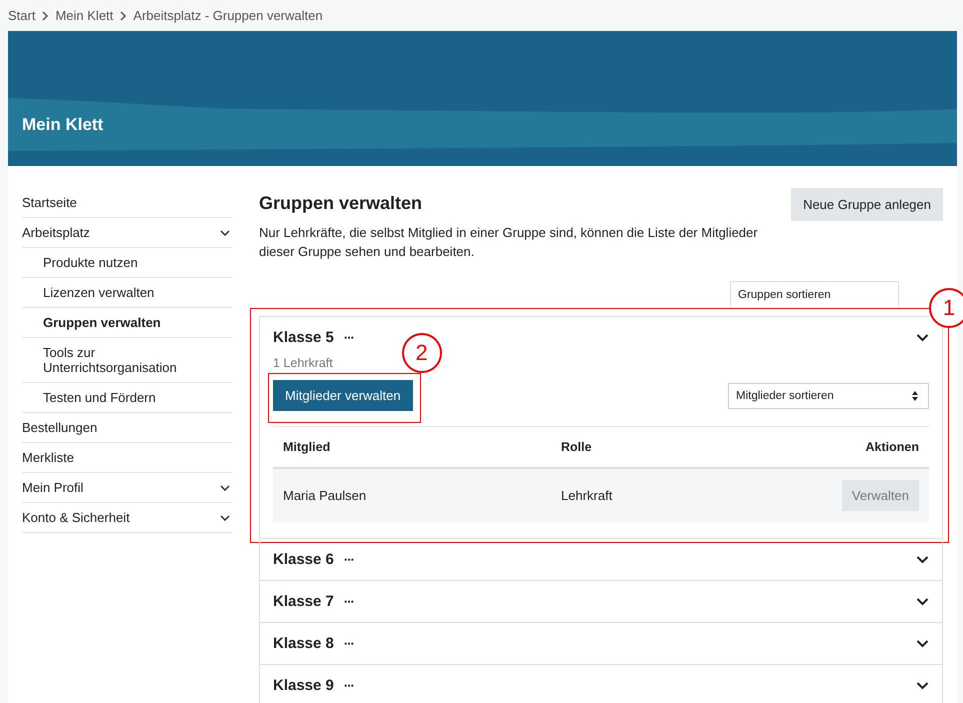  Describe the element at coordinates (587, 495) in the screenshot. I see `table-cell-text: Lehrkraft` at that location.